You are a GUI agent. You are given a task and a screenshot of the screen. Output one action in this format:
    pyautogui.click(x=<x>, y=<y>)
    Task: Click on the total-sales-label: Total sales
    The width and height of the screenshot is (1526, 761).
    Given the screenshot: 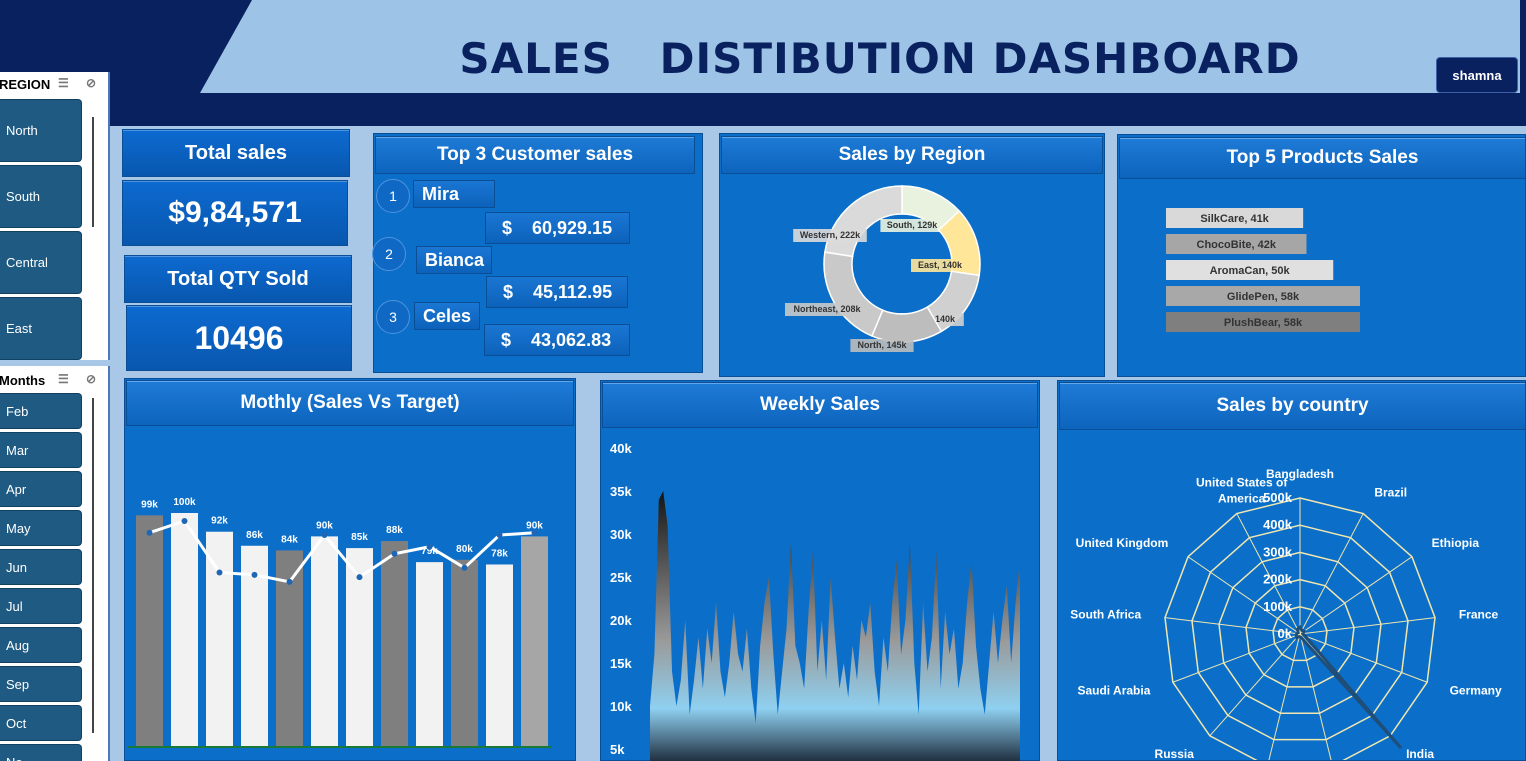 What is the action you would take?
    pyautogui.click(x=236, y=152)
    